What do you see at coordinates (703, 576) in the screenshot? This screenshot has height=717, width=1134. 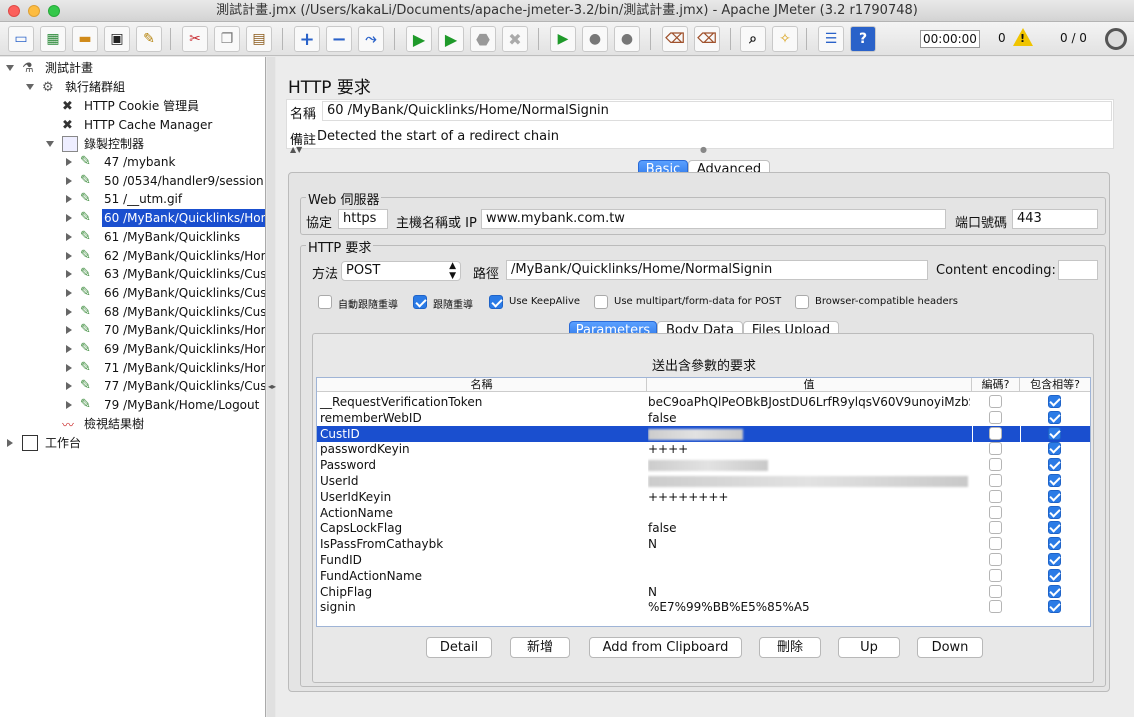 I see `table-row: FundActionName` at bounding box center [703, 576].